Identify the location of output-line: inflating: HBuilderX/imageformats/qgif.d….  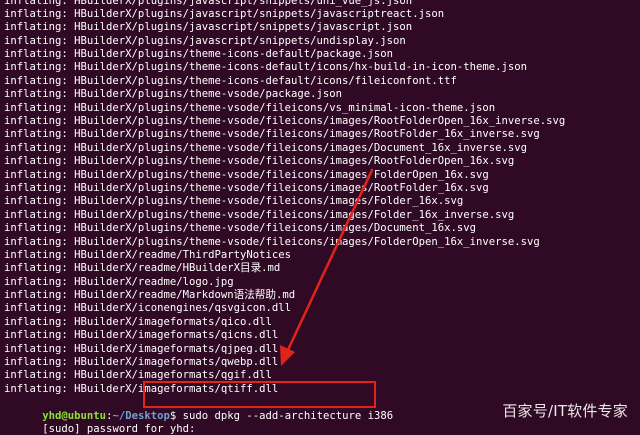
(138, 375).